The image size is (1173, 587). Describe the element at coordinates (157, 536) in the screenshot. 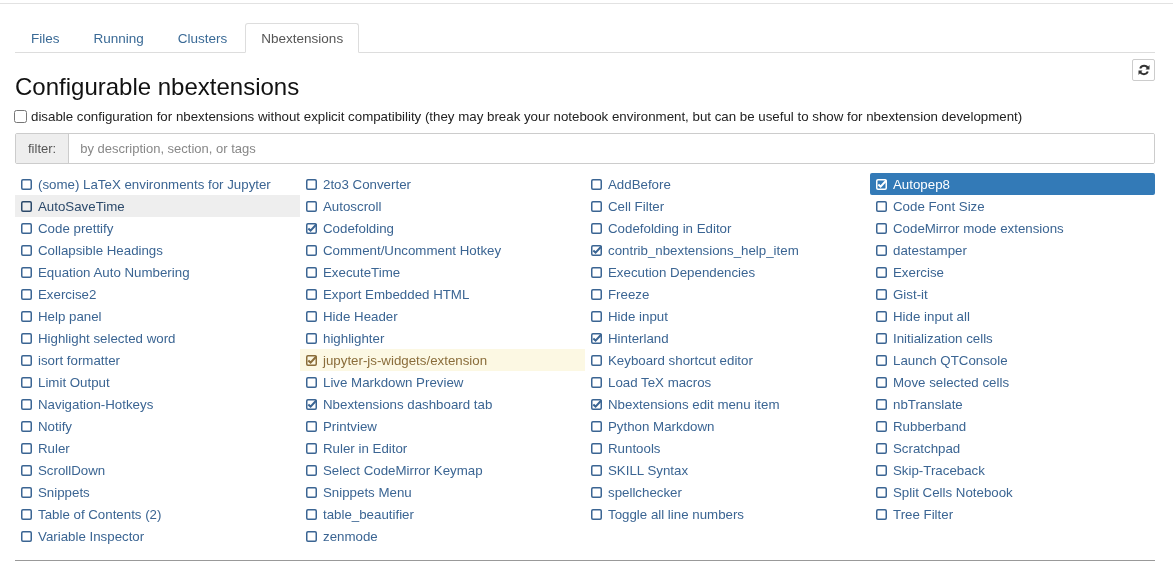

I see `extension-item: Variable Inspector` at that location.